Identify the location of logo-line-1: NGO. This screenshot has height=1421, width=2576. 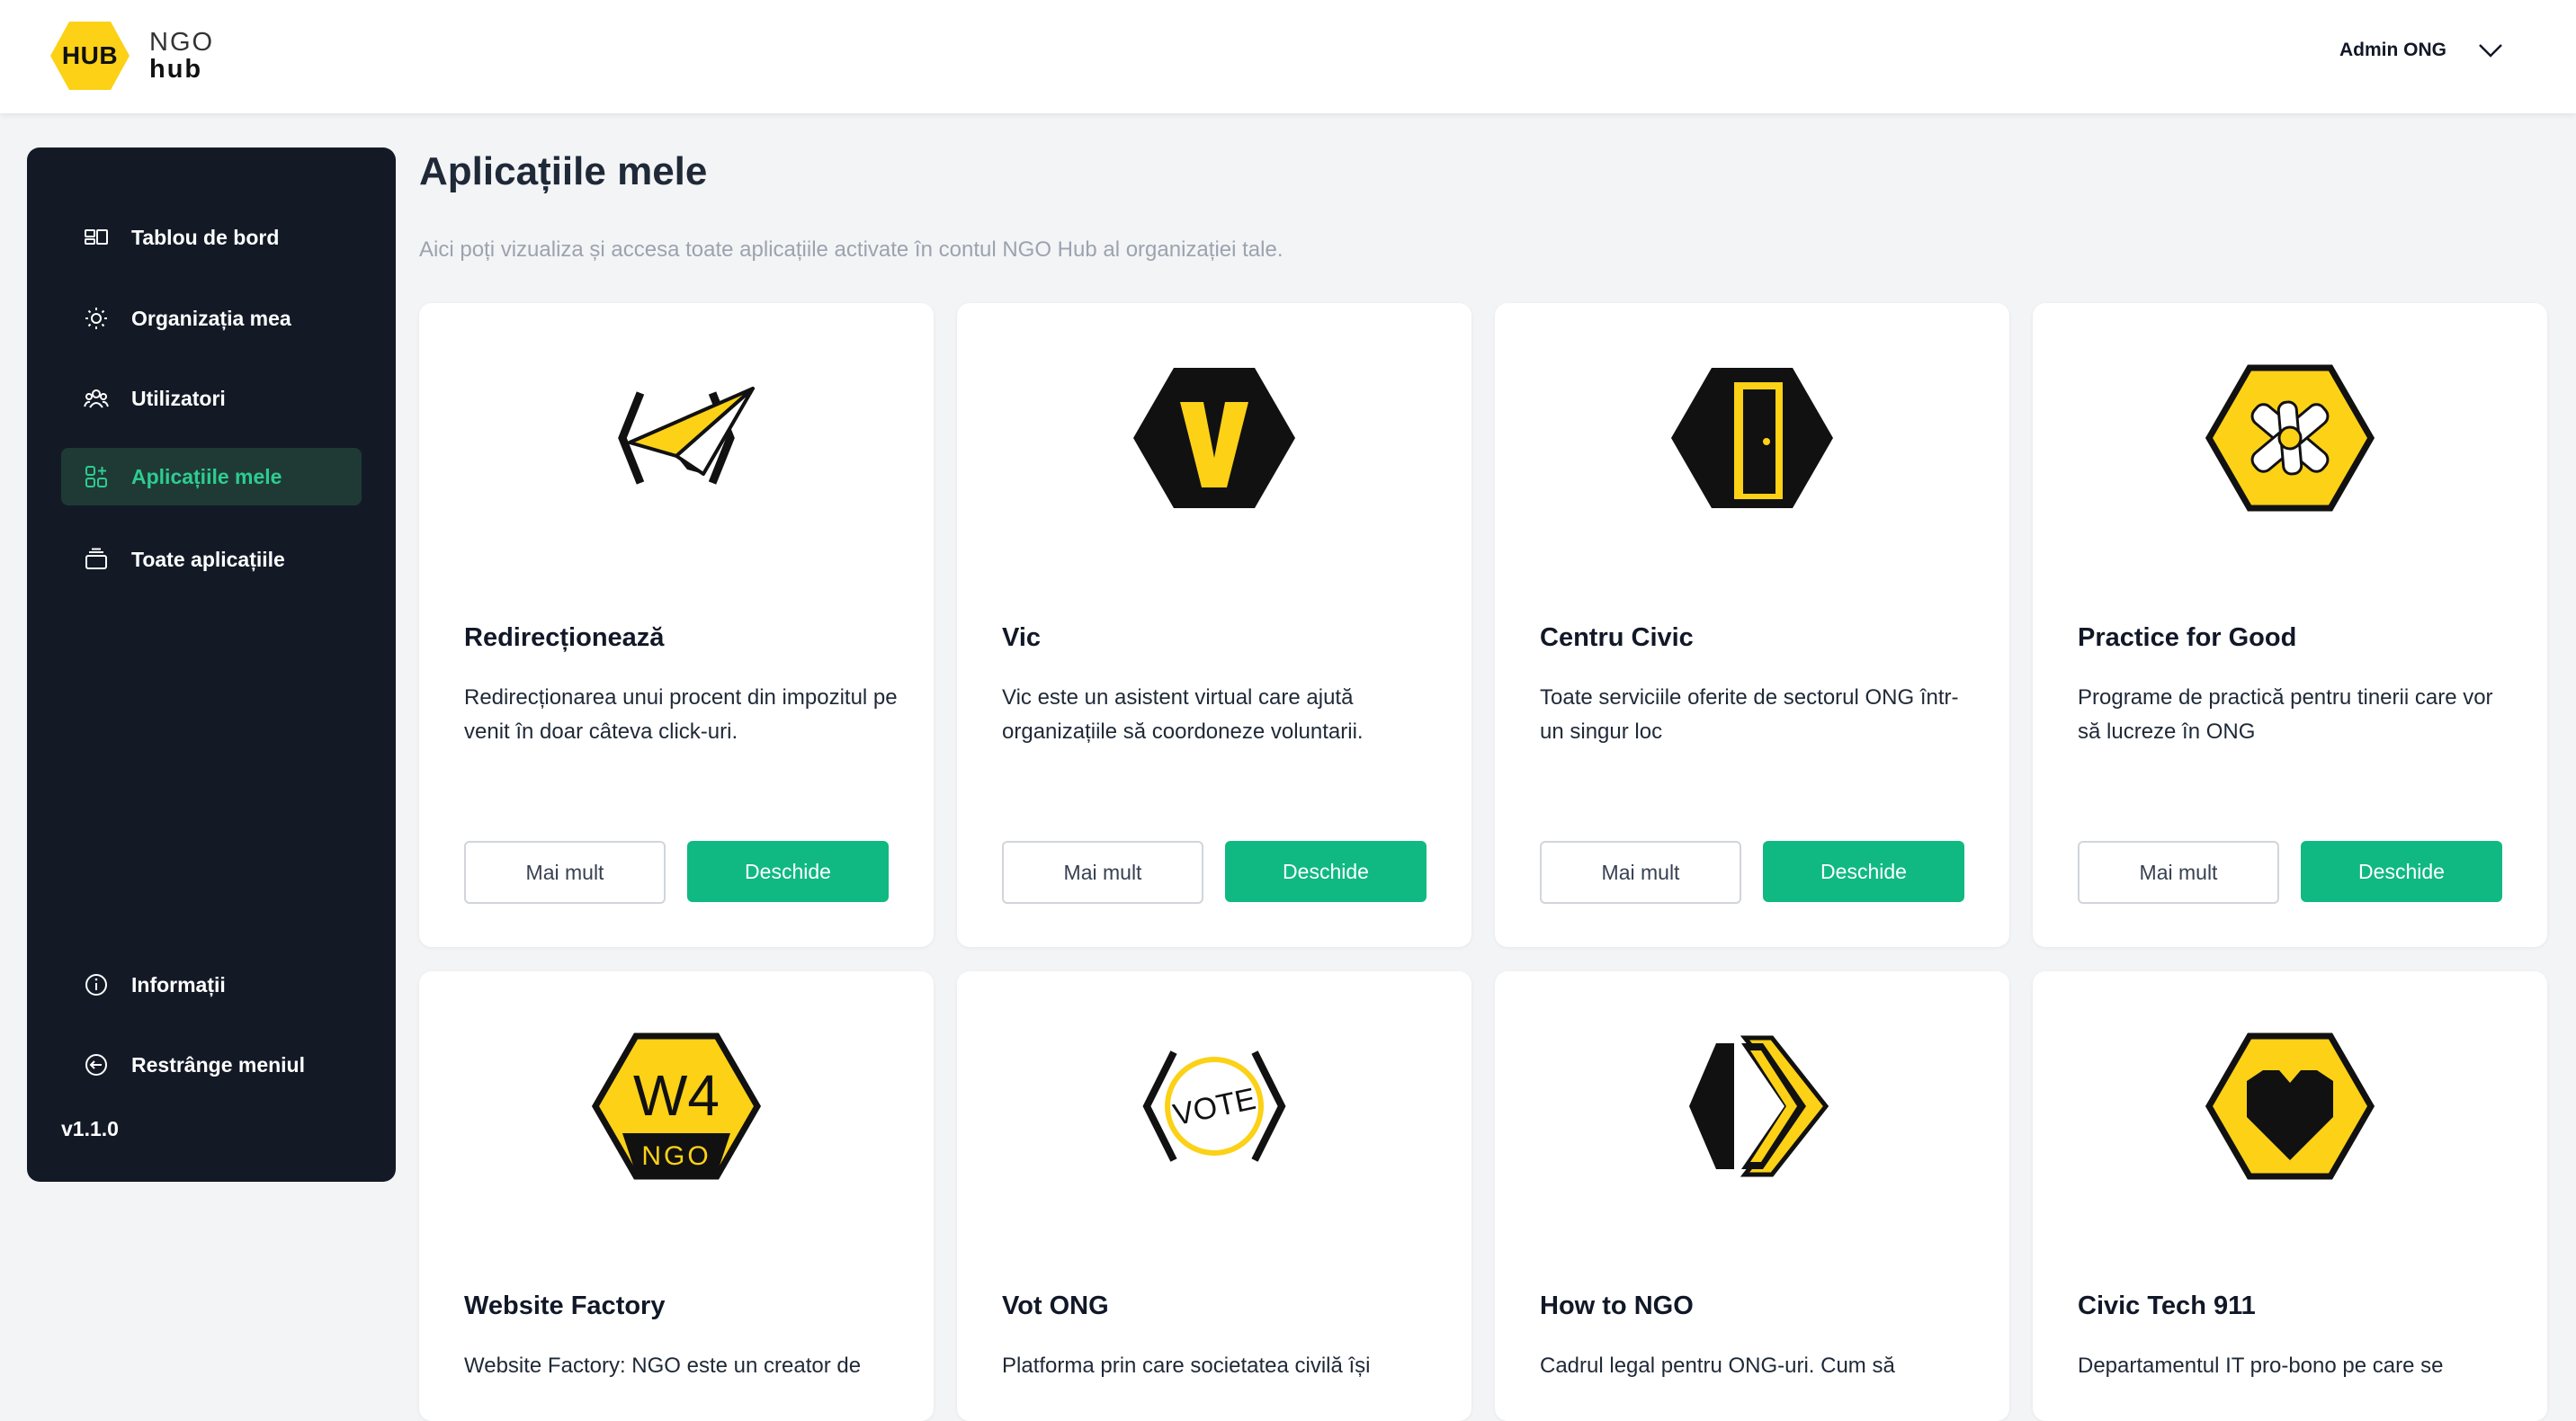
(182, 43).